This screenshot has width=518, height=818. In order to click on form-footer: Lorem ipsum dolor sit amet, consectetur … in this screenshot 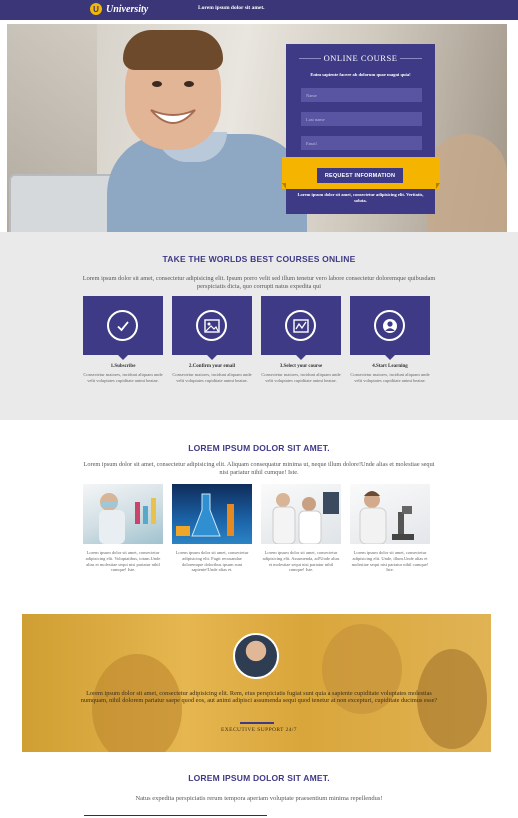, I will do `click(360, 201)`.